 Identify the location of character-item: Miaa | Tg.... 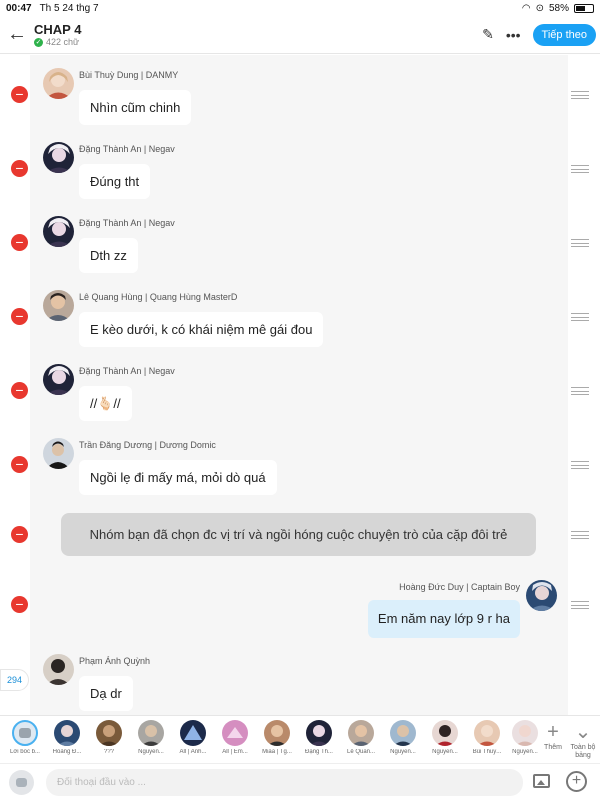
(277, 737).